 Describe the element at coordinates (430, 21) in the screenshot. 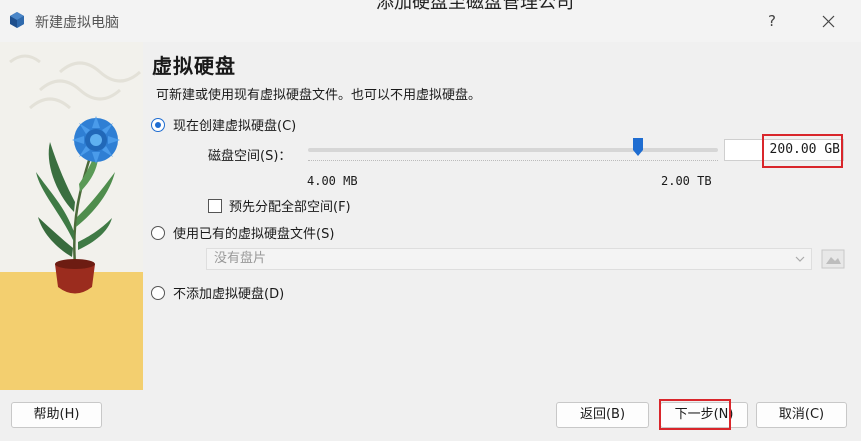

I see `title-bar: 添加硬盘至磁盘管理公司 新建虚拟电脑 ?` at that location.